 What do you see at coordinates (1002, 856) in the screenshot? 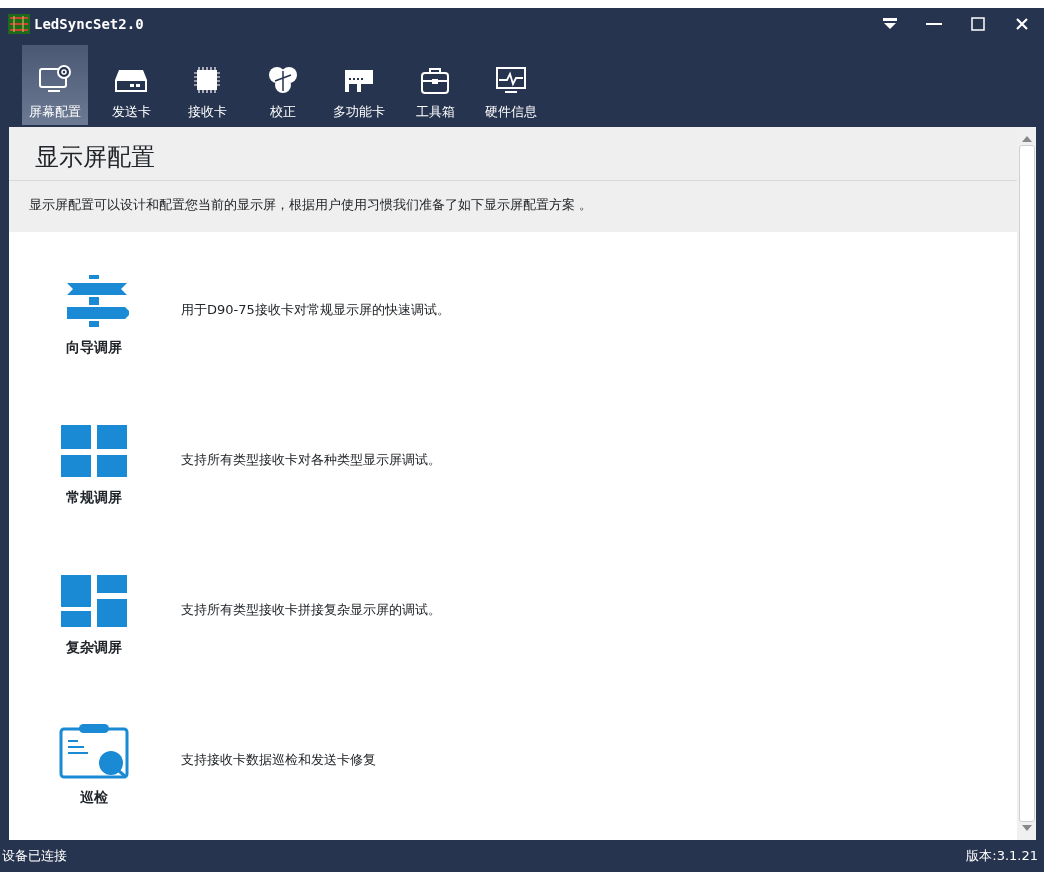
I see `version-text: 版本:3.1.21` at bounding box center [1002, 856].